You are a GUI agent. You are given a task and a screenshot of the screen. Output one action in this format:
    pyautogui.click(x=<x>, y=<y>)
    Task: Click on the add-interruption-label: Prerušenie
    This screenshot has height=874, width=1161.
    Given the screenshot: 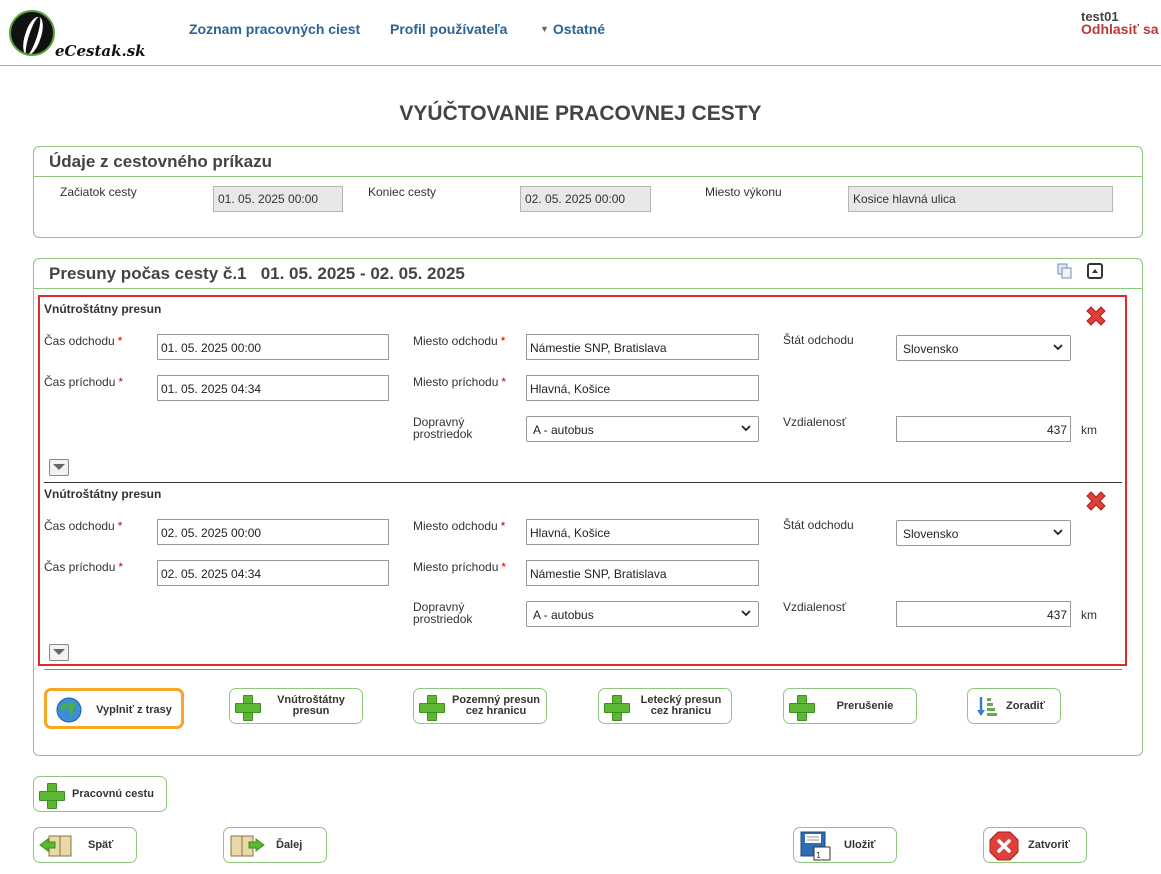 What is the action you would take?
    pyautogui.click(x=865, y=706)
    